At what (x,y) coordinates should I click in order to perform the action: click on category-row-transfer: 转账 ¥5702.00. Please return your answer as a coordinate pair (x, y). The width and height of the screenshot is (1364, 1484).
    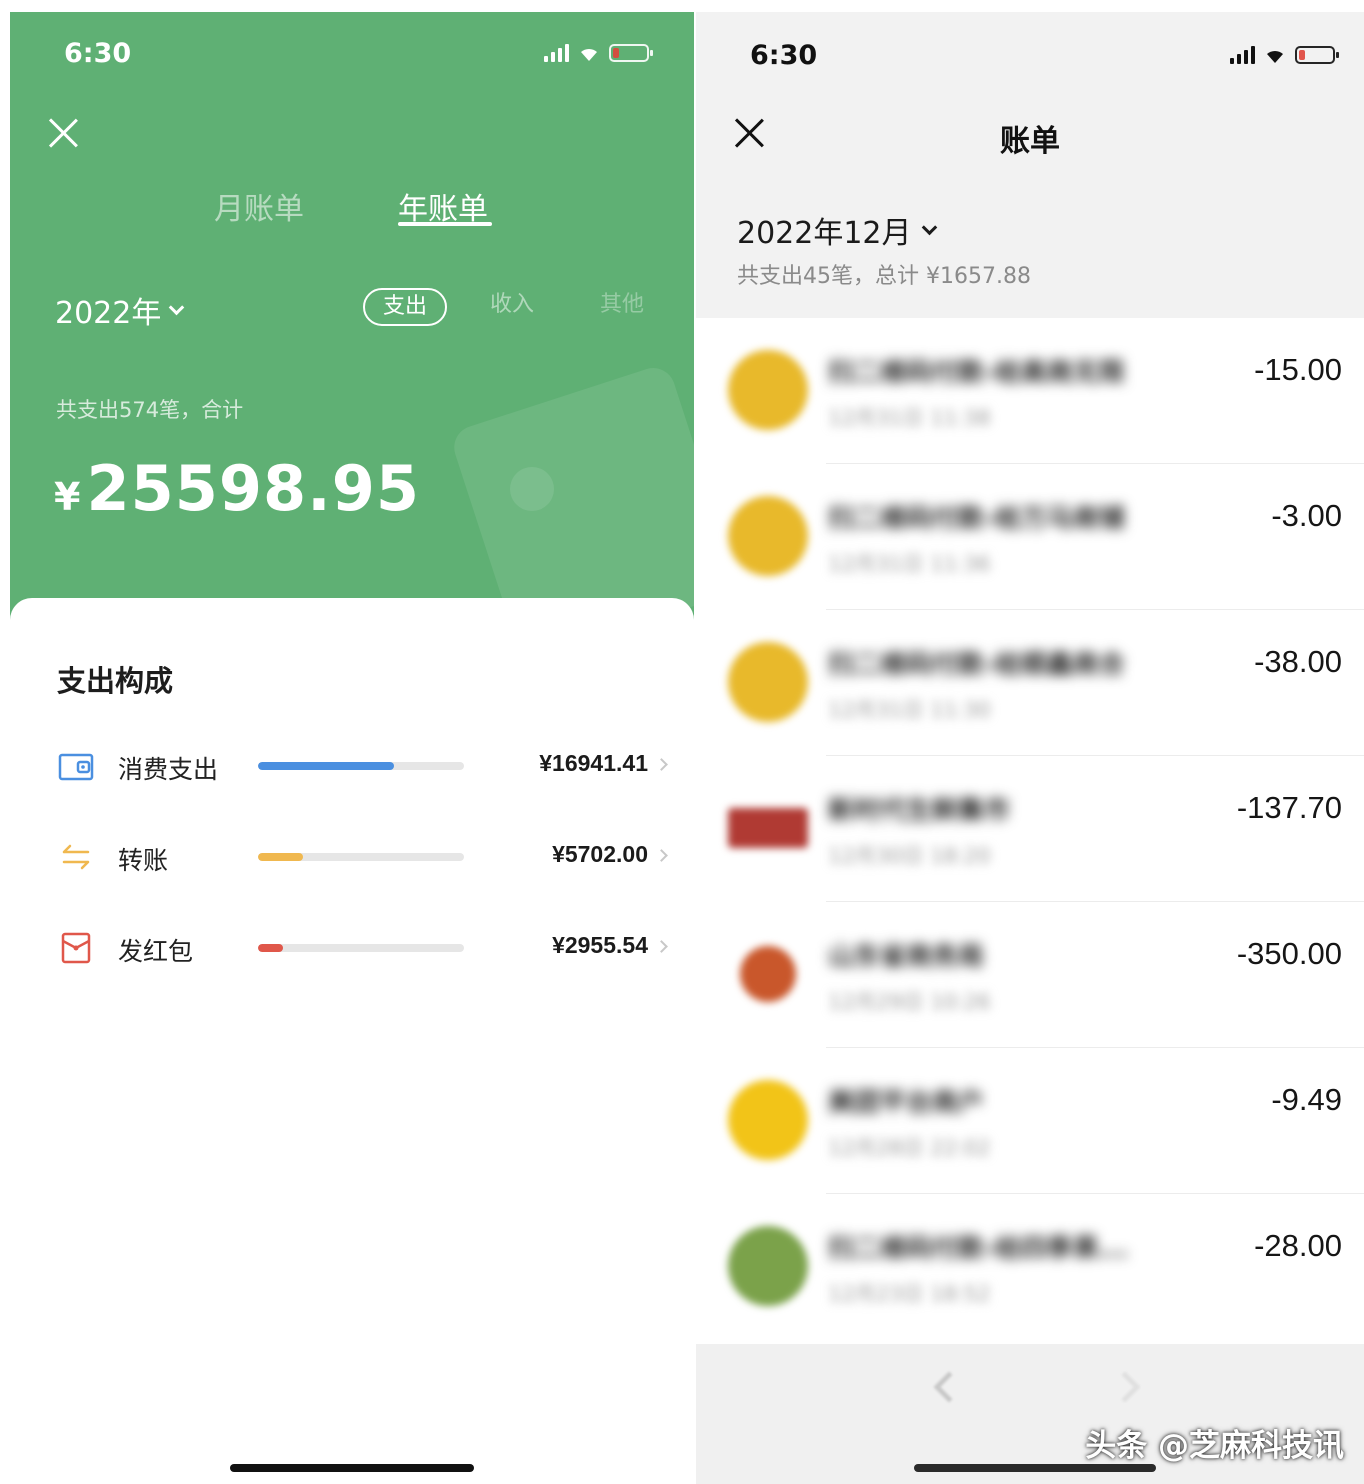
    Looking at the image, I should click on (352, 859).